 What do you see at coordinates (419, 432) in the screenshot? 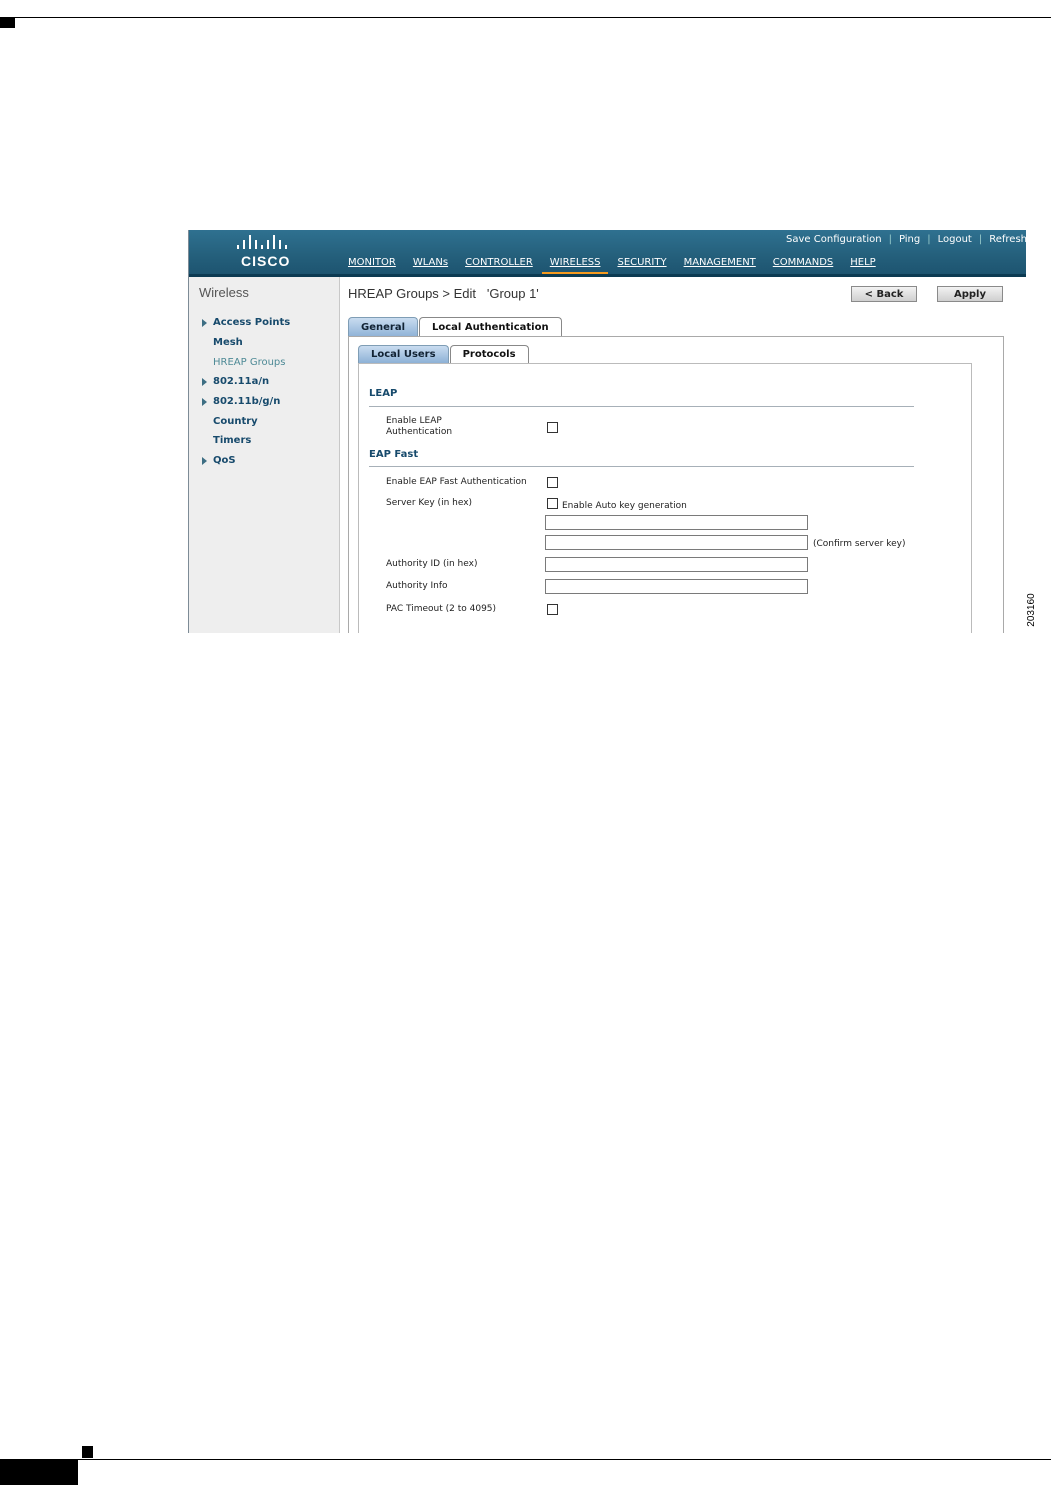
I see `enable-leap-label-line2: Authentication` at bounding box center [419, 432].